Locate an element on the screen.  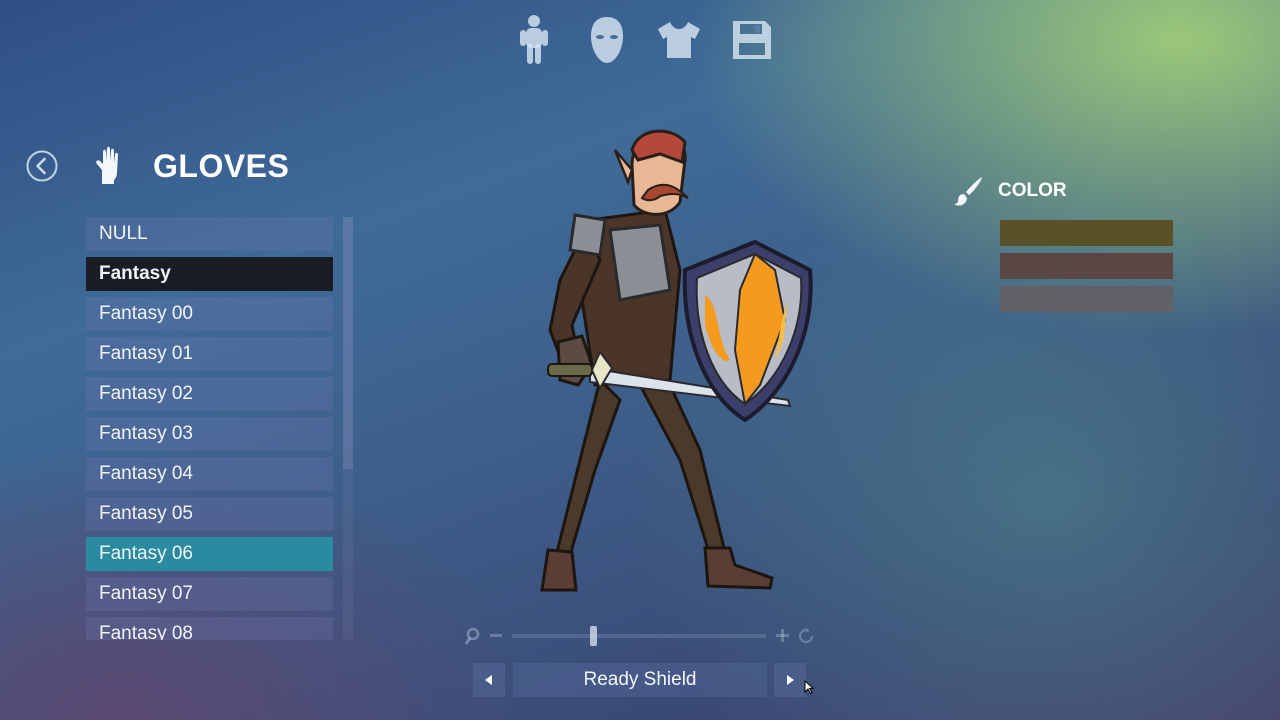
animation-name: Ready Shield is located at coordinates (640, 680).